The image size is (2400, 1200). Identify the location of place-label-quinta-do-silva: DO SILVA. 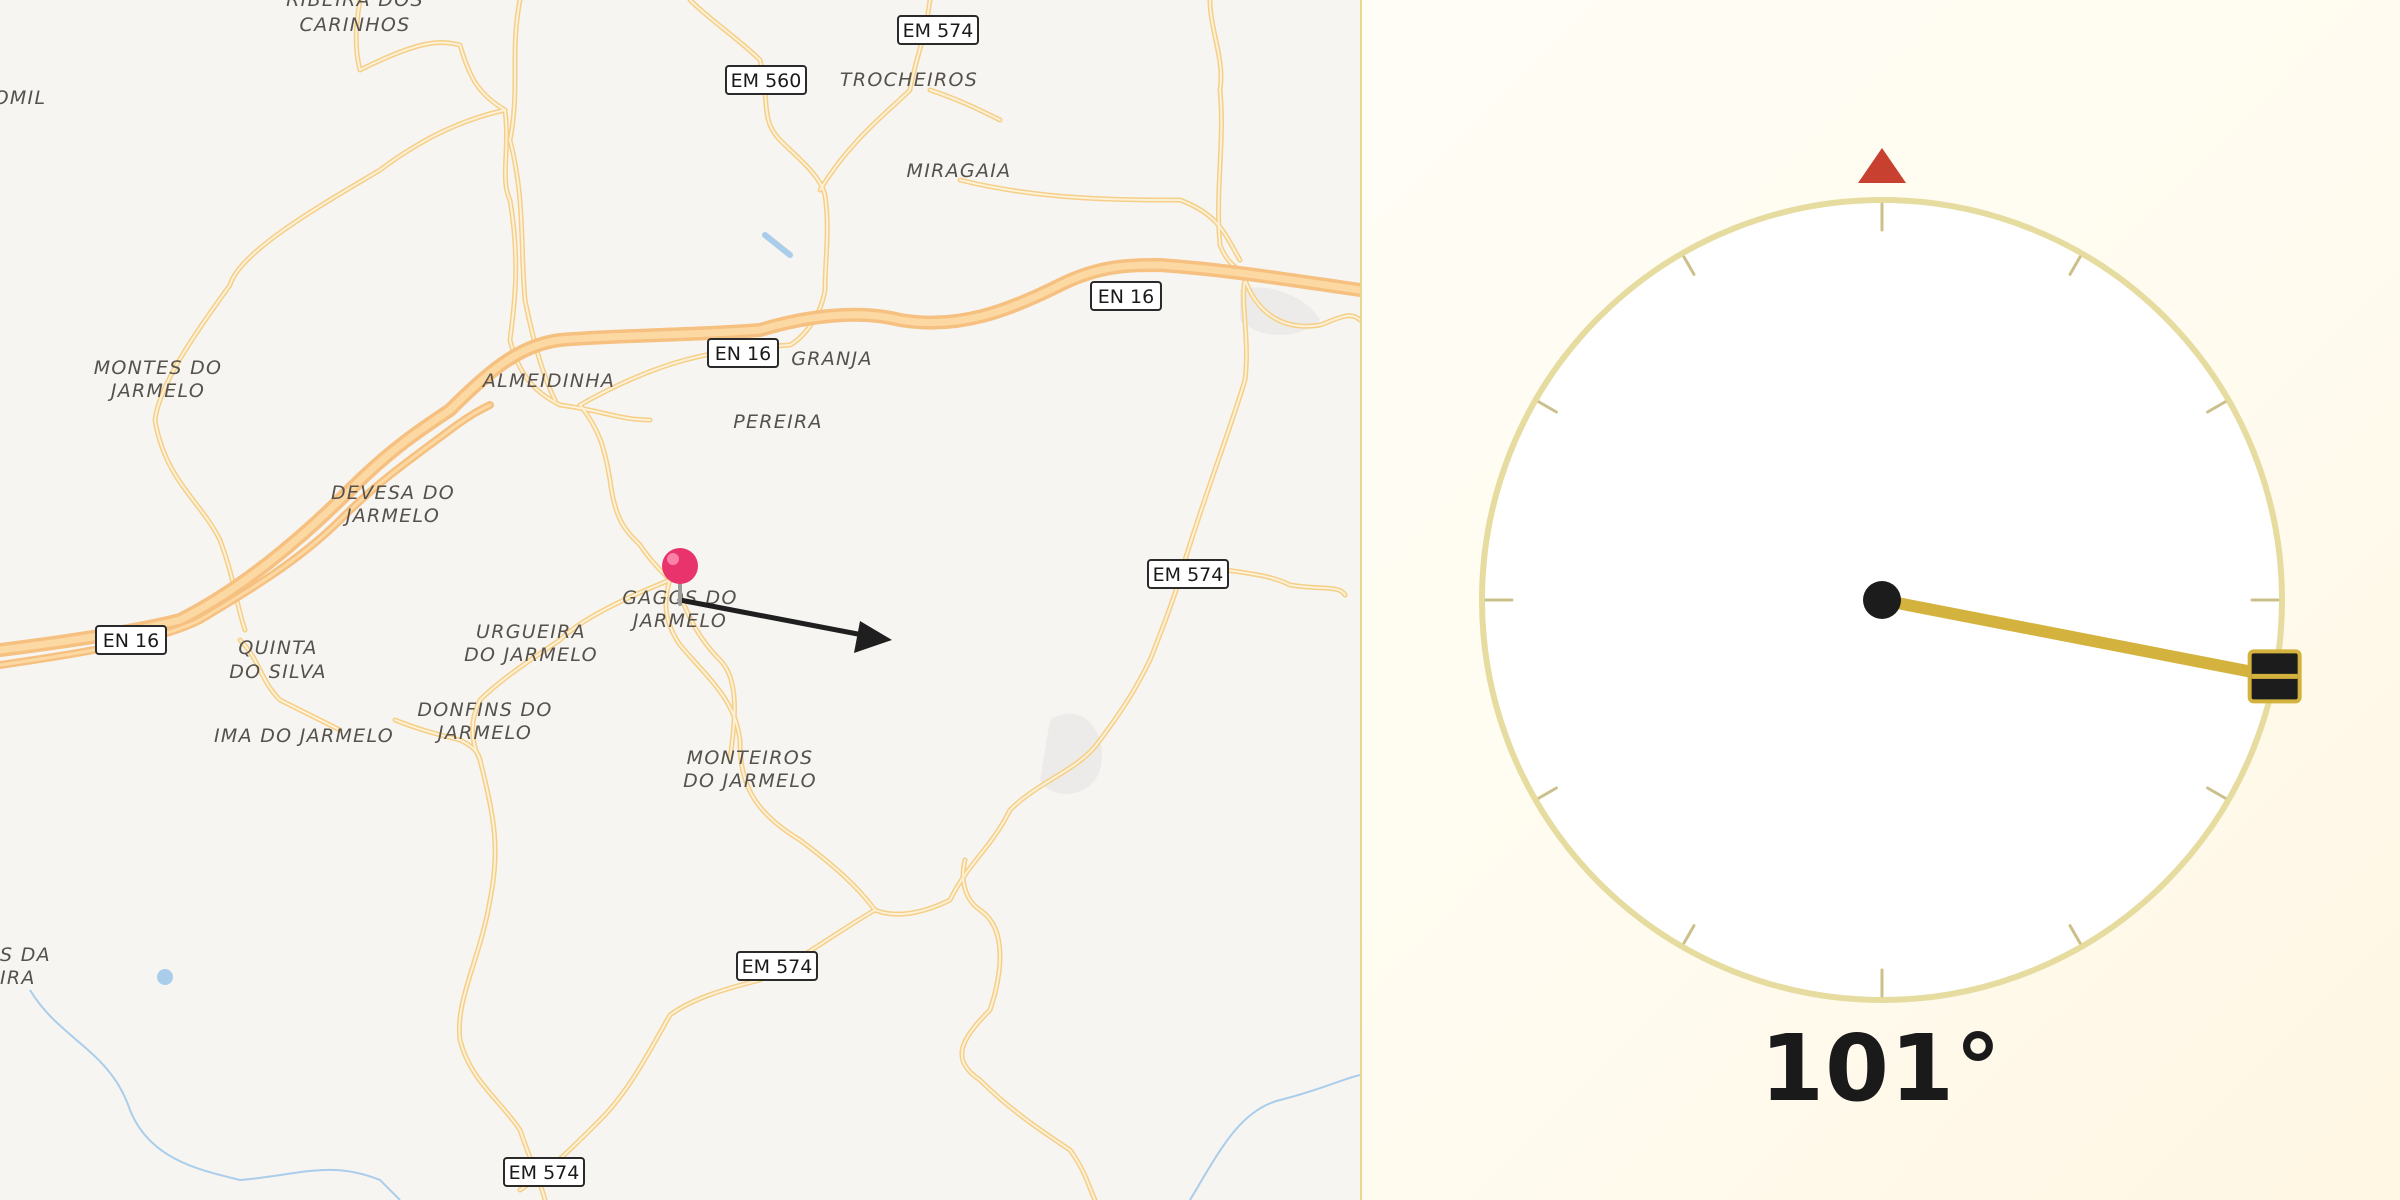
(278, 672).